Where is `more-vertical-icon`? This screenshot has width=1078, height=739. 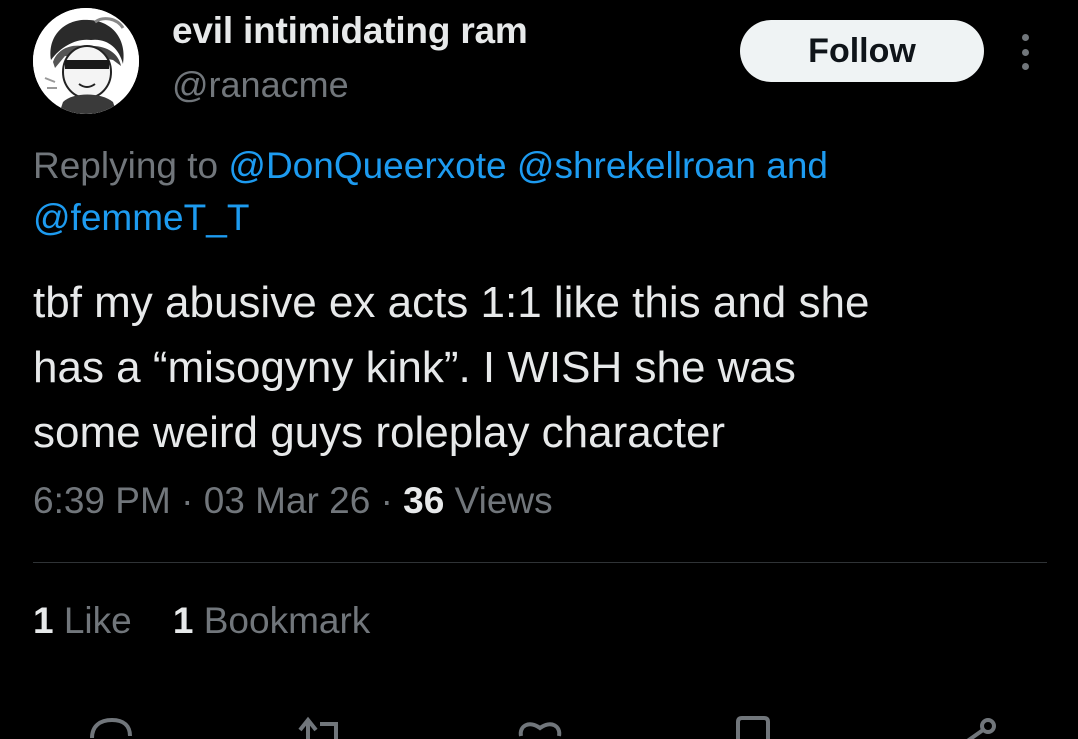
more-vertical-icon is located at coordinates (1025, 52).